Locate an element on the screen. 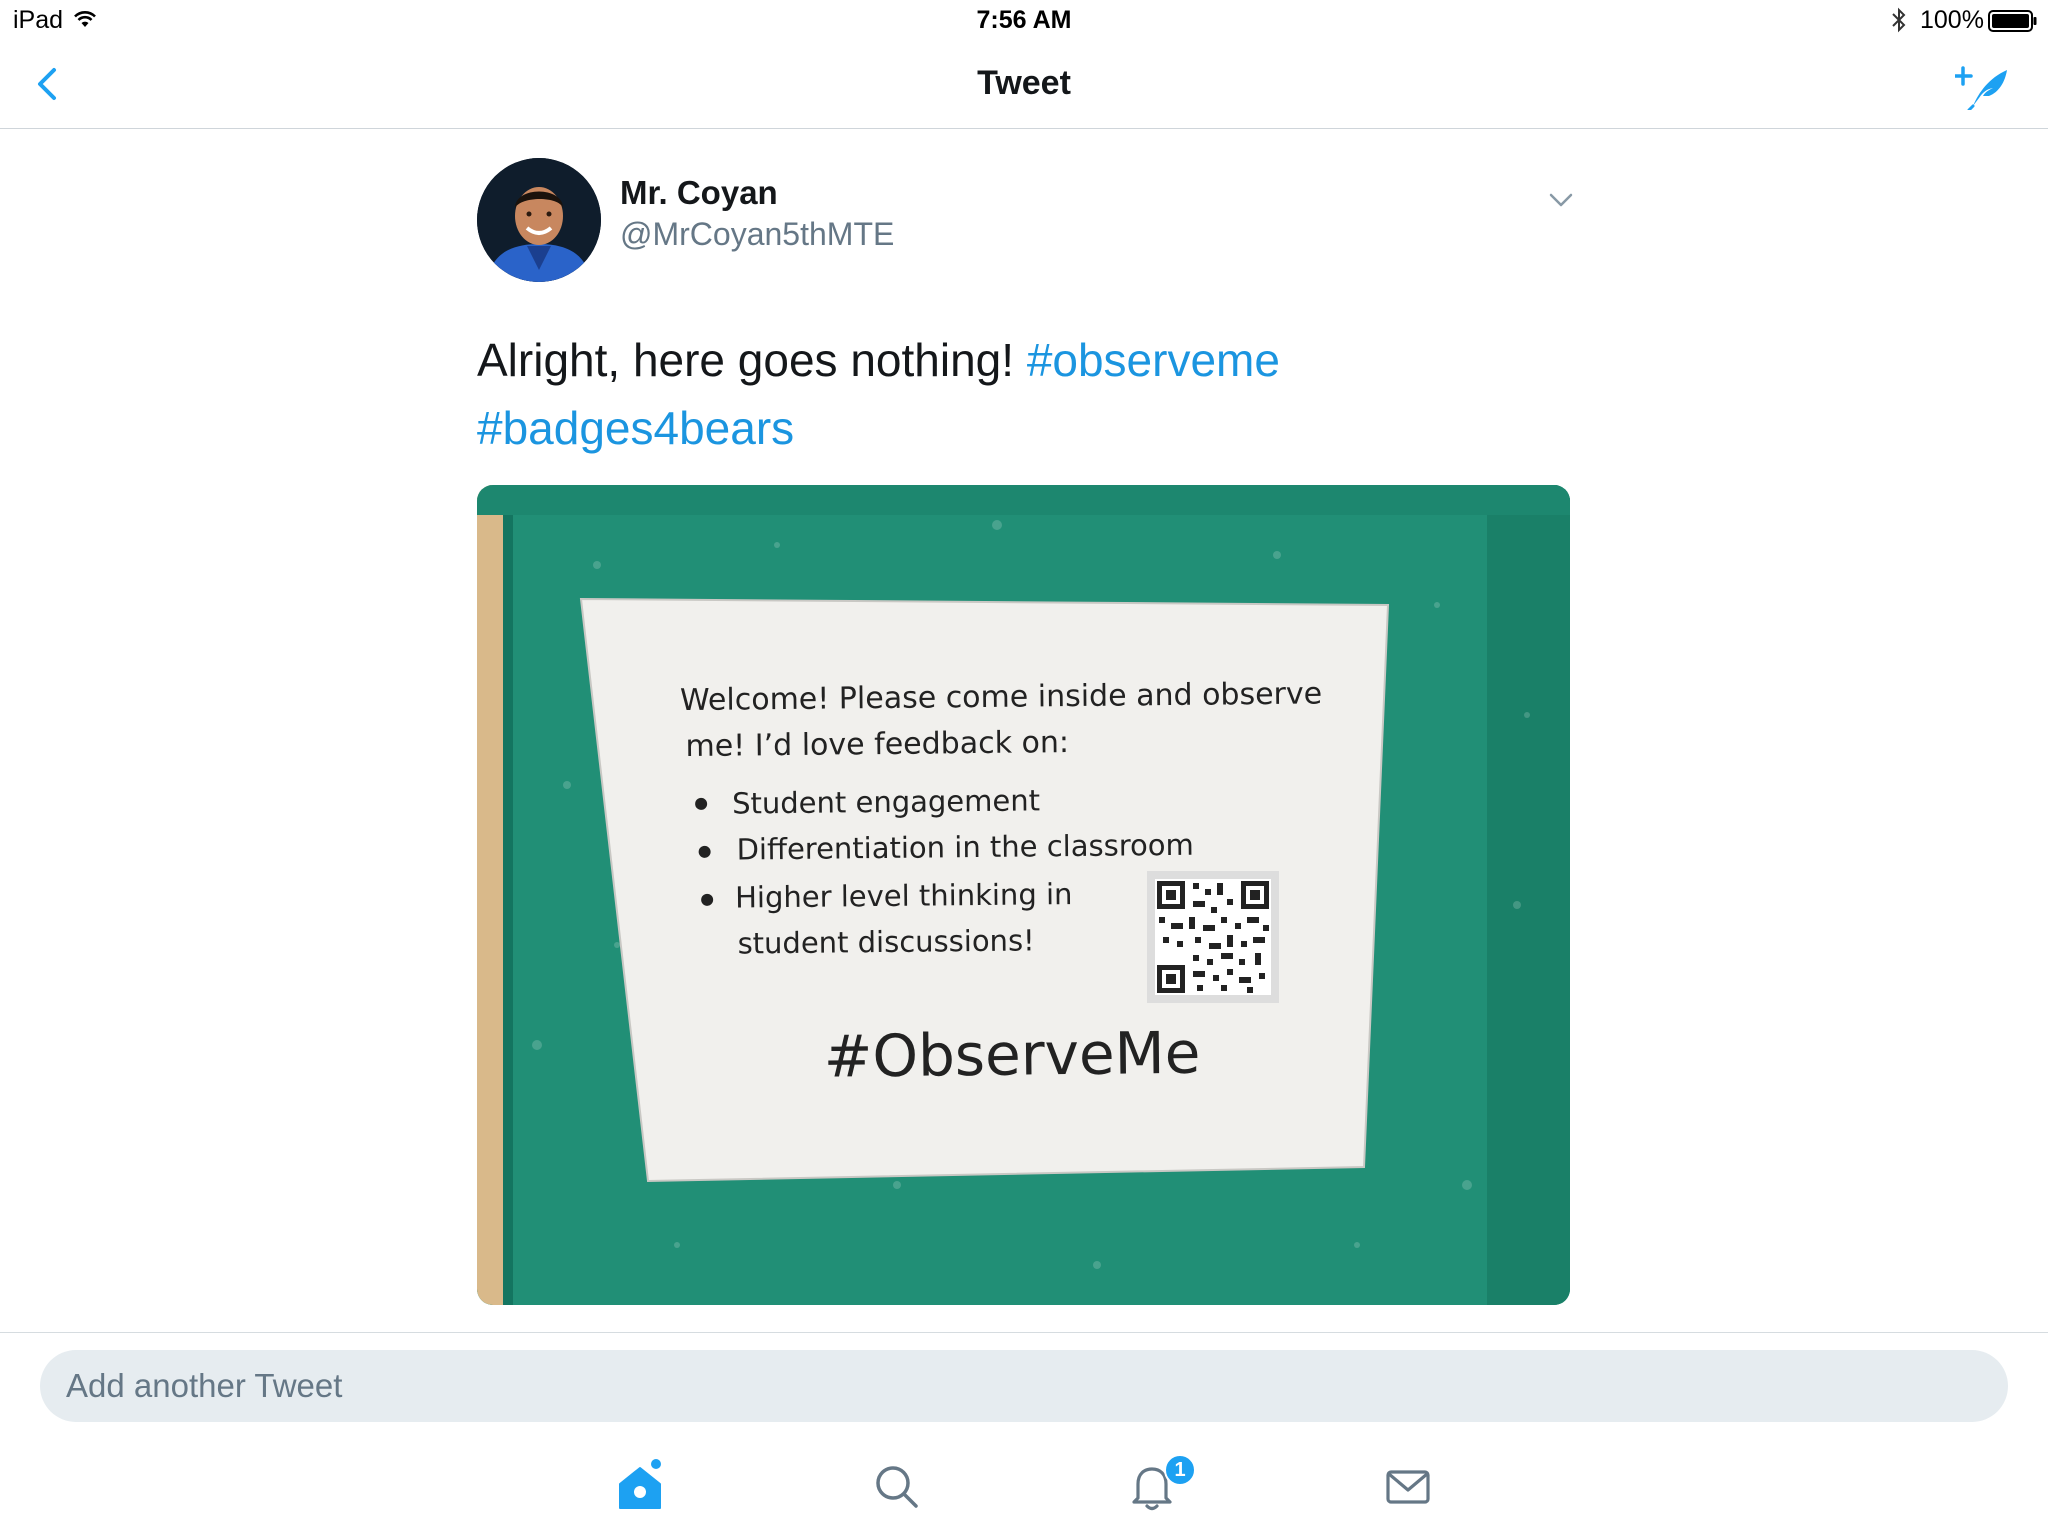 This screenshot has width=2048, height=1536. status-bar: iPad 7:56 AM 100% is located at coordinates (1024, 20).